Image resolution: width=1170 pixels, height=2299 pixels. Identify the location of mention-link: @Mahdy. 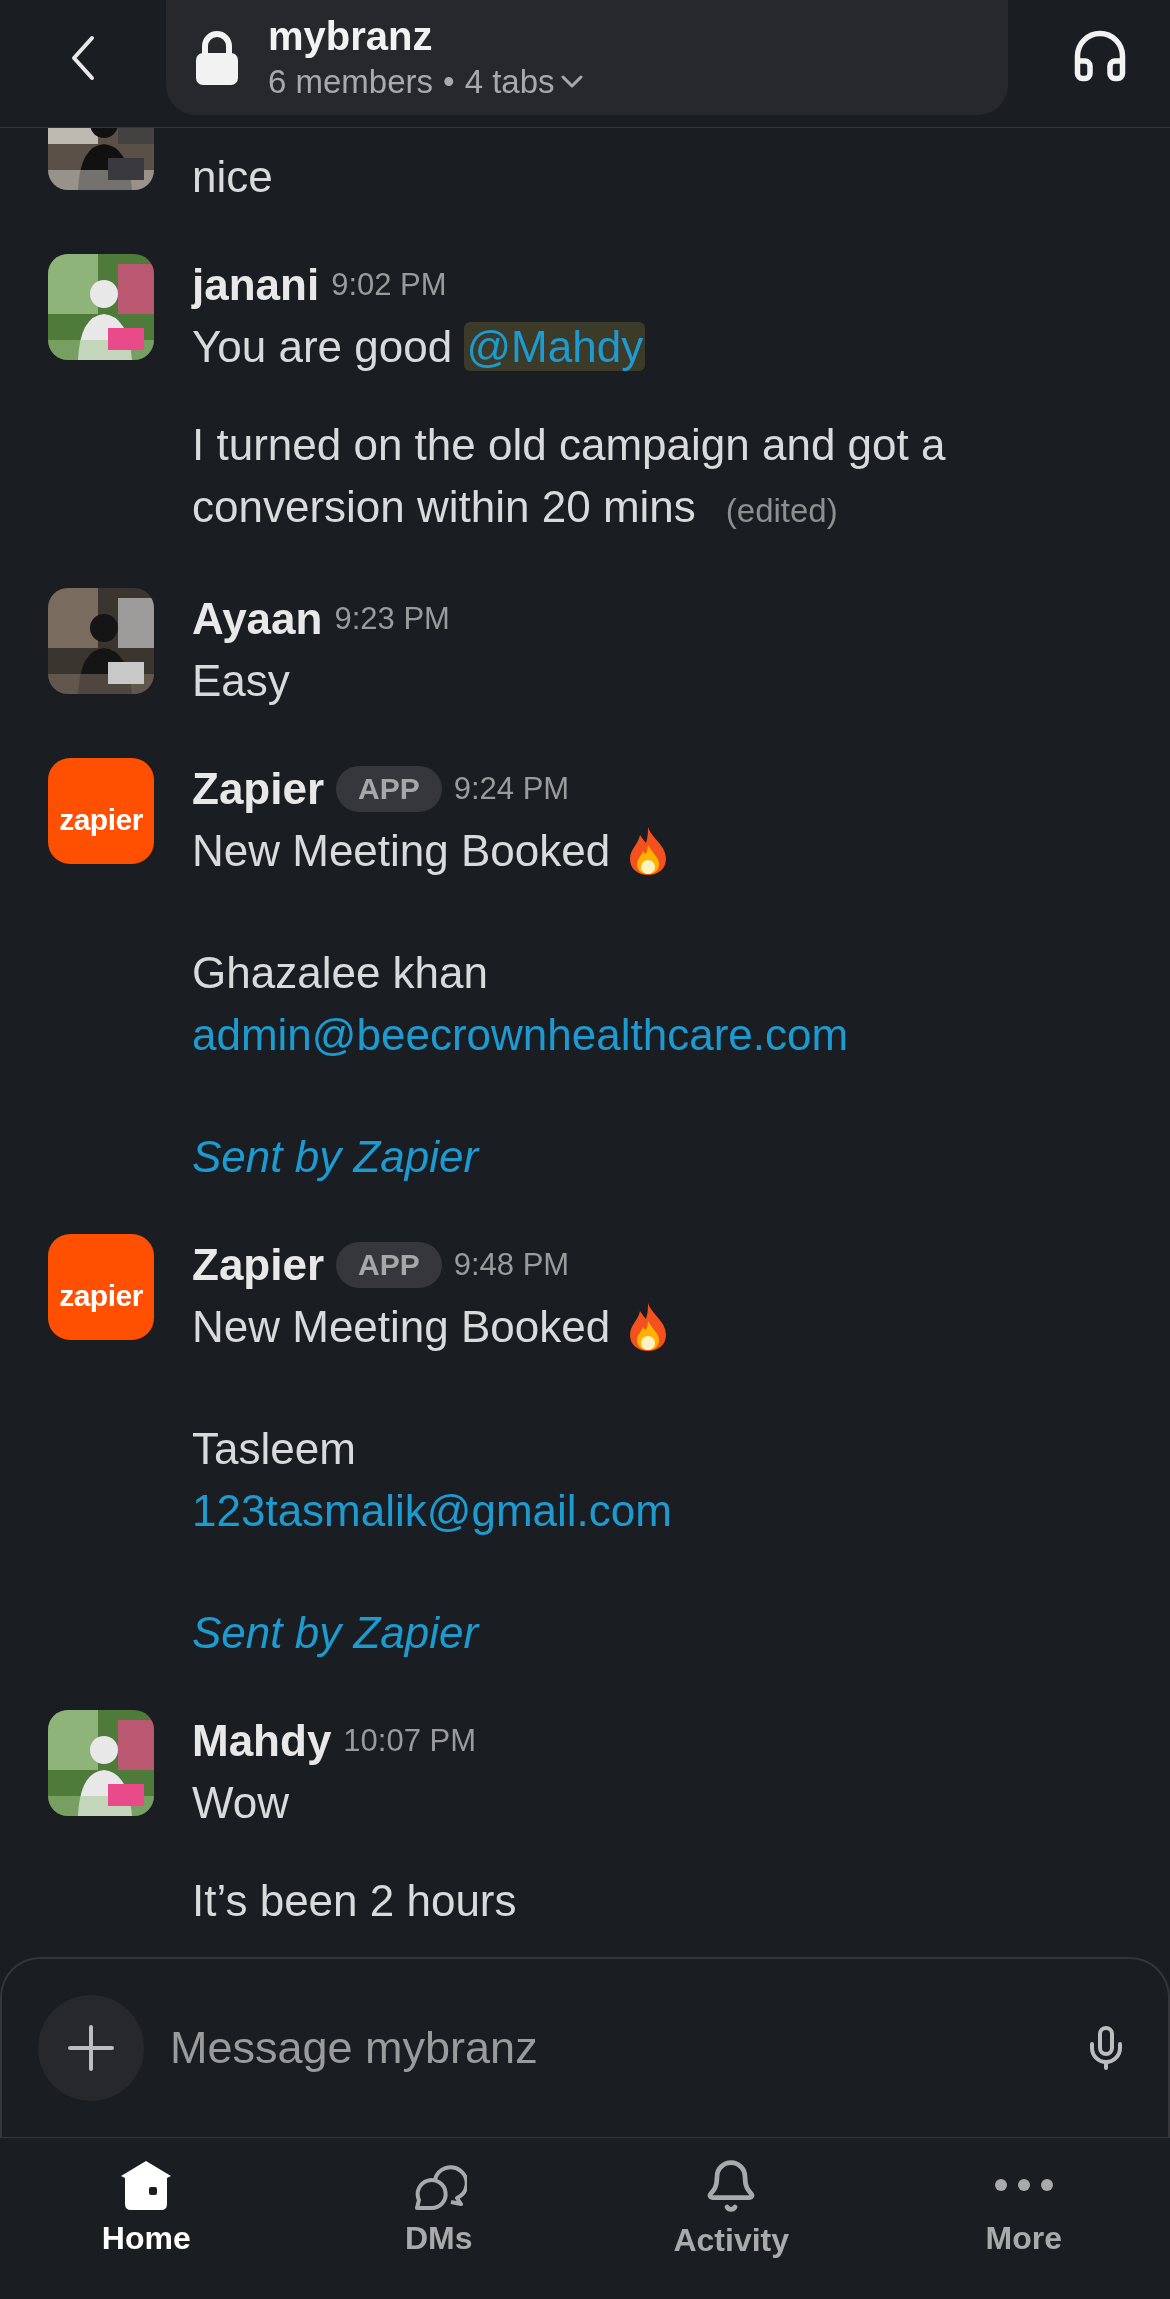
(555, 346).